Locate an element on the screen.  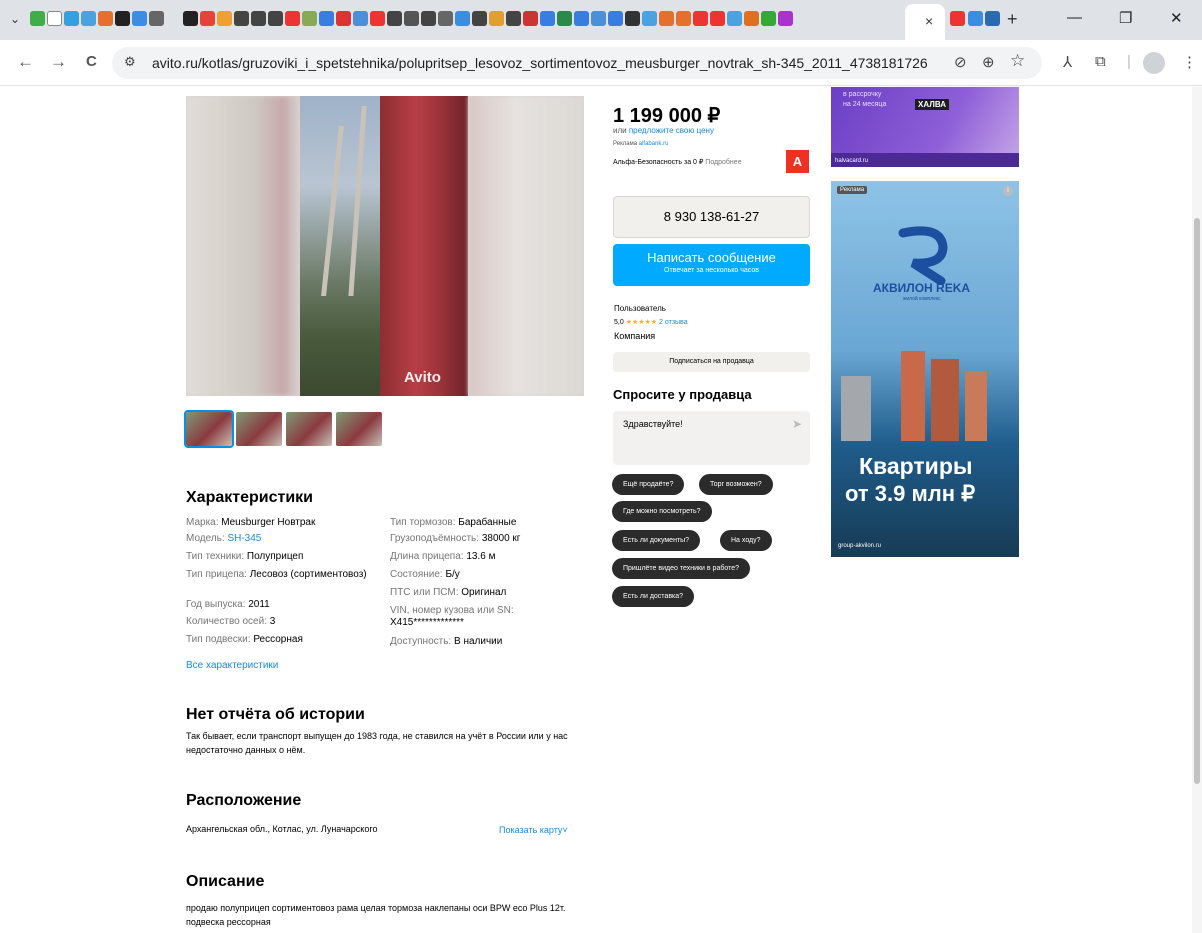
seller-name: Пользователь is located at coordinates (640, 308).